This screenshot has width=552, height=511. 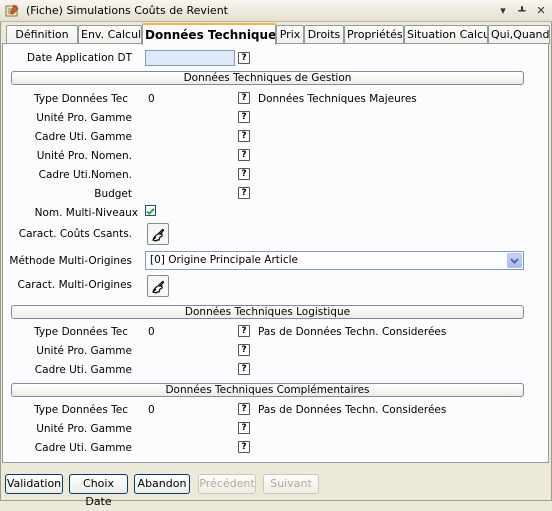 I want to click on chevron-down-icon, so click(x=514, y=260).